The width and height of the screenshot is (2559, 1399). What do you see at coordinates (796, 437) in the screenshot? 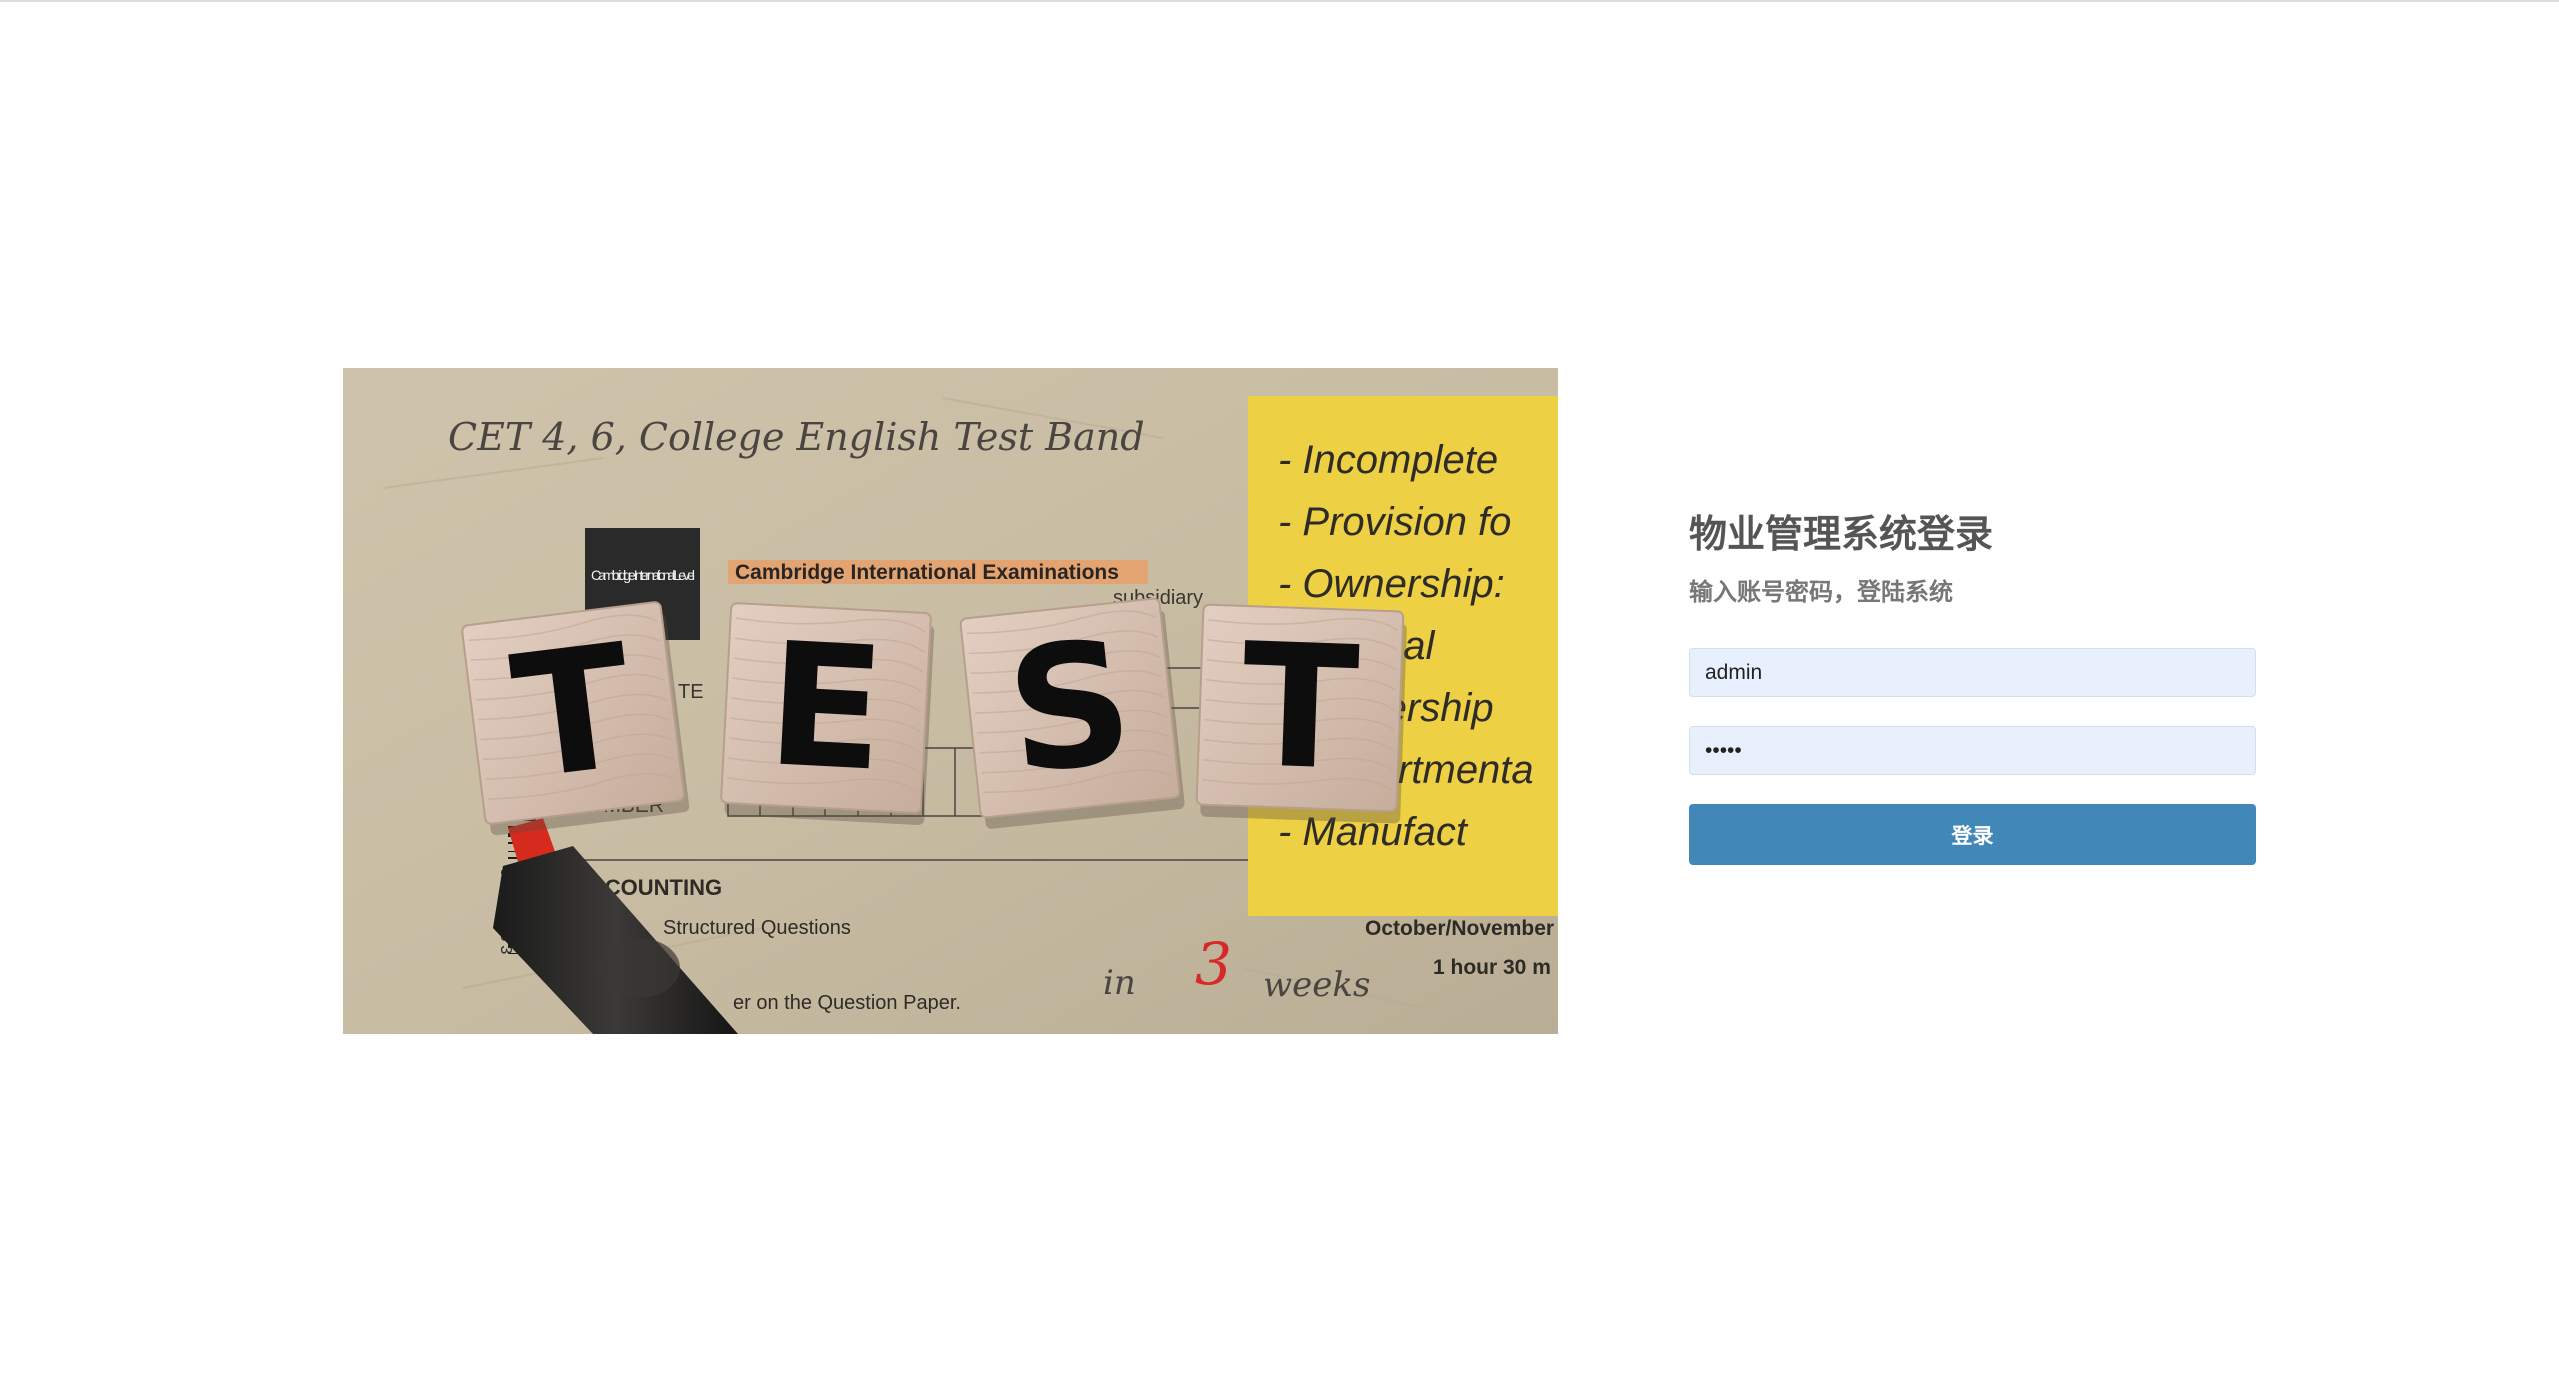
I see `handwritten-header: CET 4, 6, College English Test Band` at bounding box center [796, 437].